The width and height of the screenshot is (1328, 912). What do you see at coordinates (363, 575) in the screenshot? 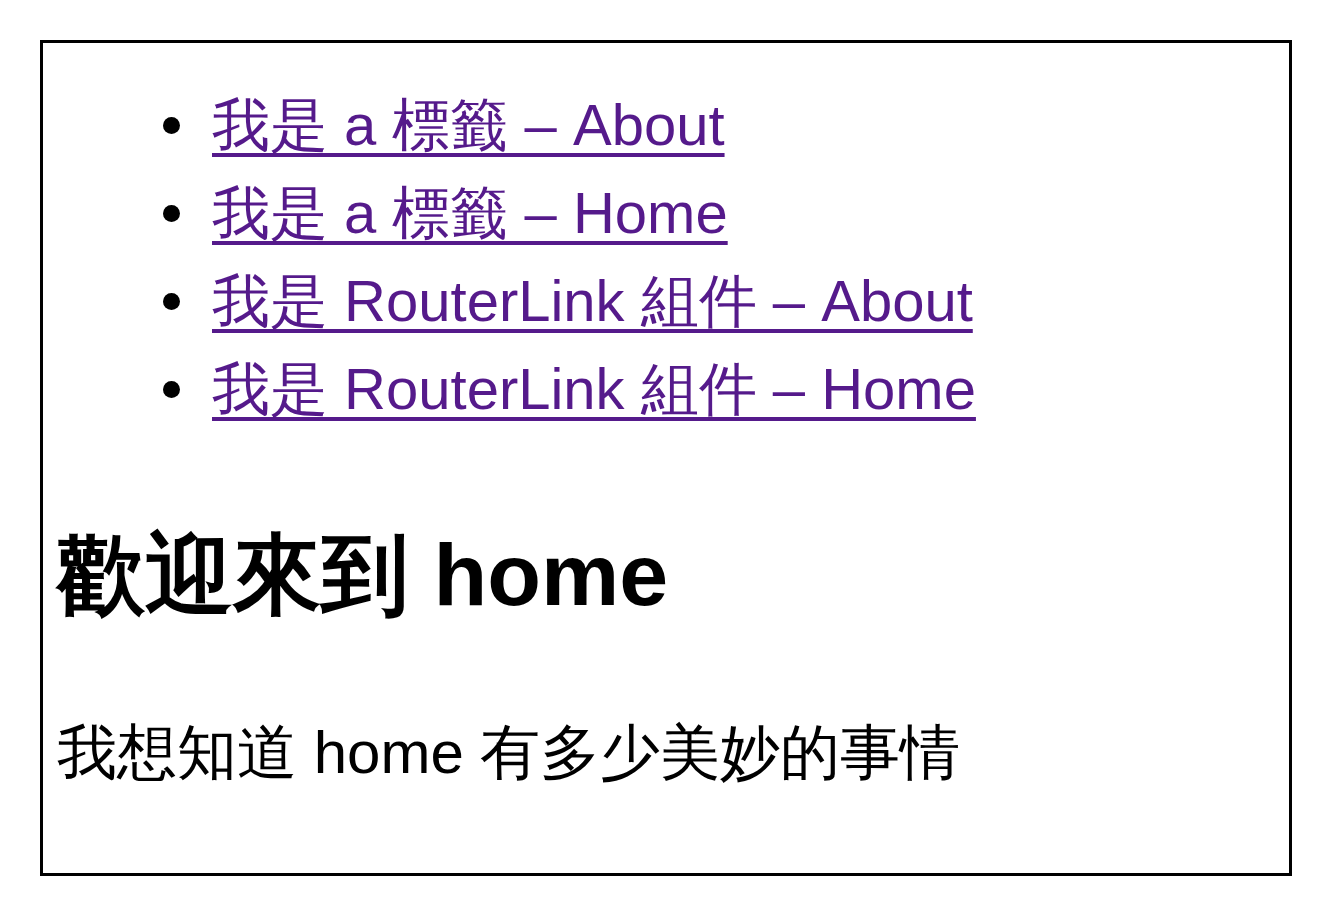
I see `page-heading: 歡迎來到 home` at bounding box center [363, 575].